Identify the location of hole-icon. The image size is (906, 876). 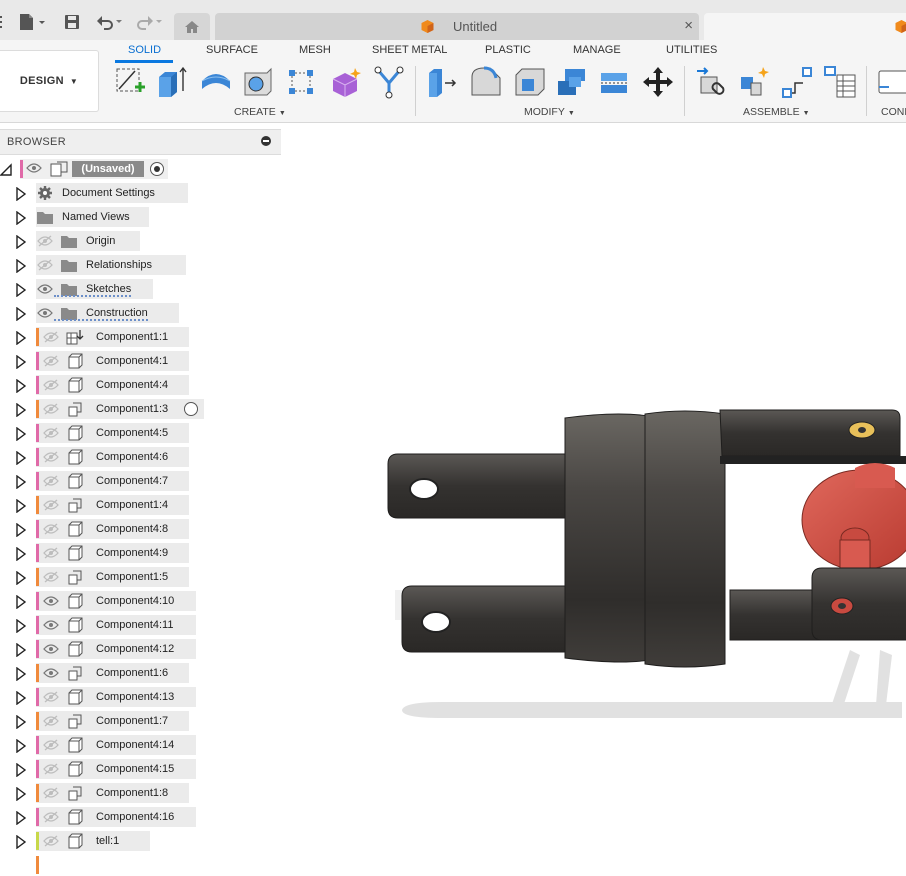
(258, 82).